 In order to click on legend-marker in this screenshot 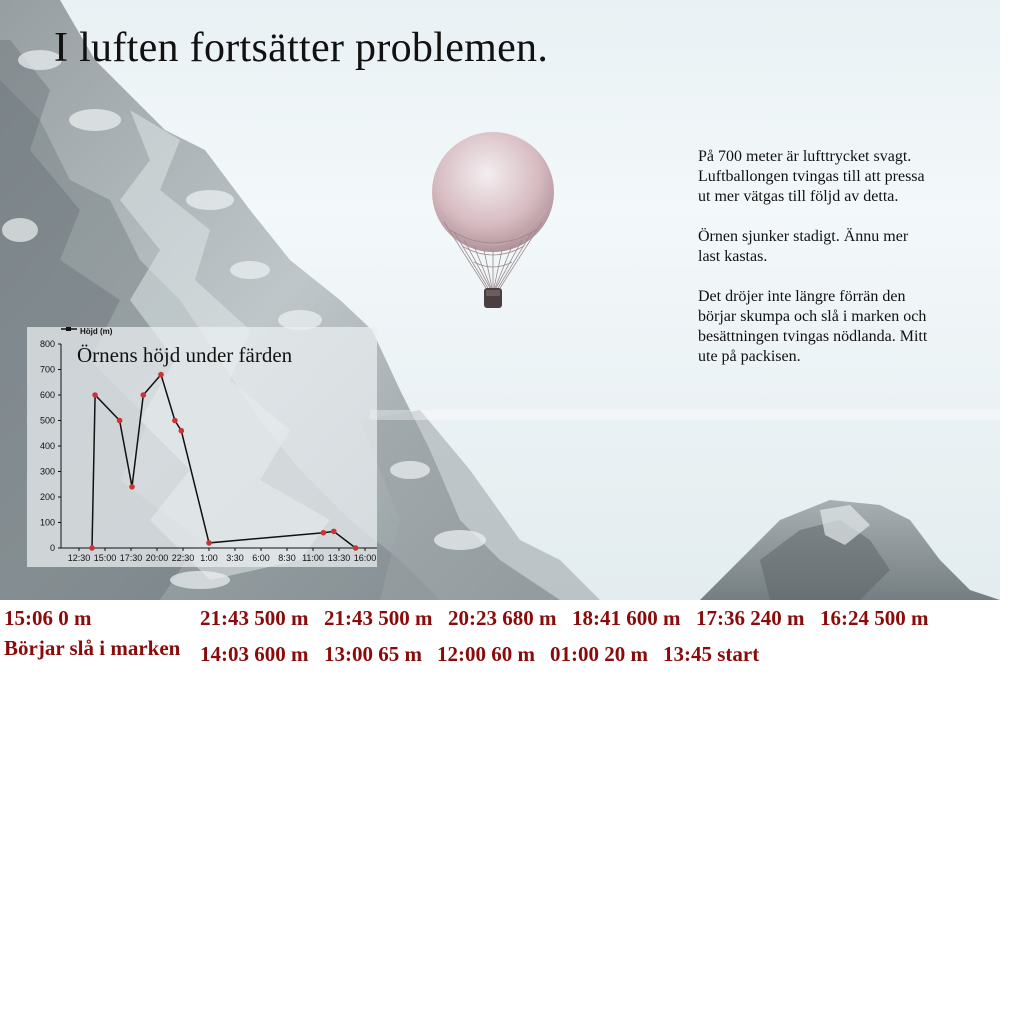, I will do `click(68, 329)`.